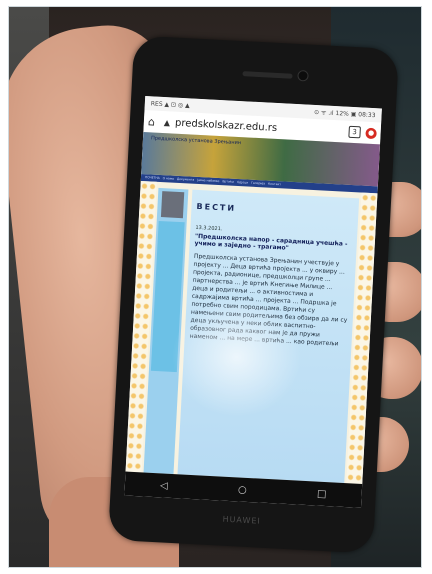  I want to click on tabs-icon: 3, so click(354, 132).